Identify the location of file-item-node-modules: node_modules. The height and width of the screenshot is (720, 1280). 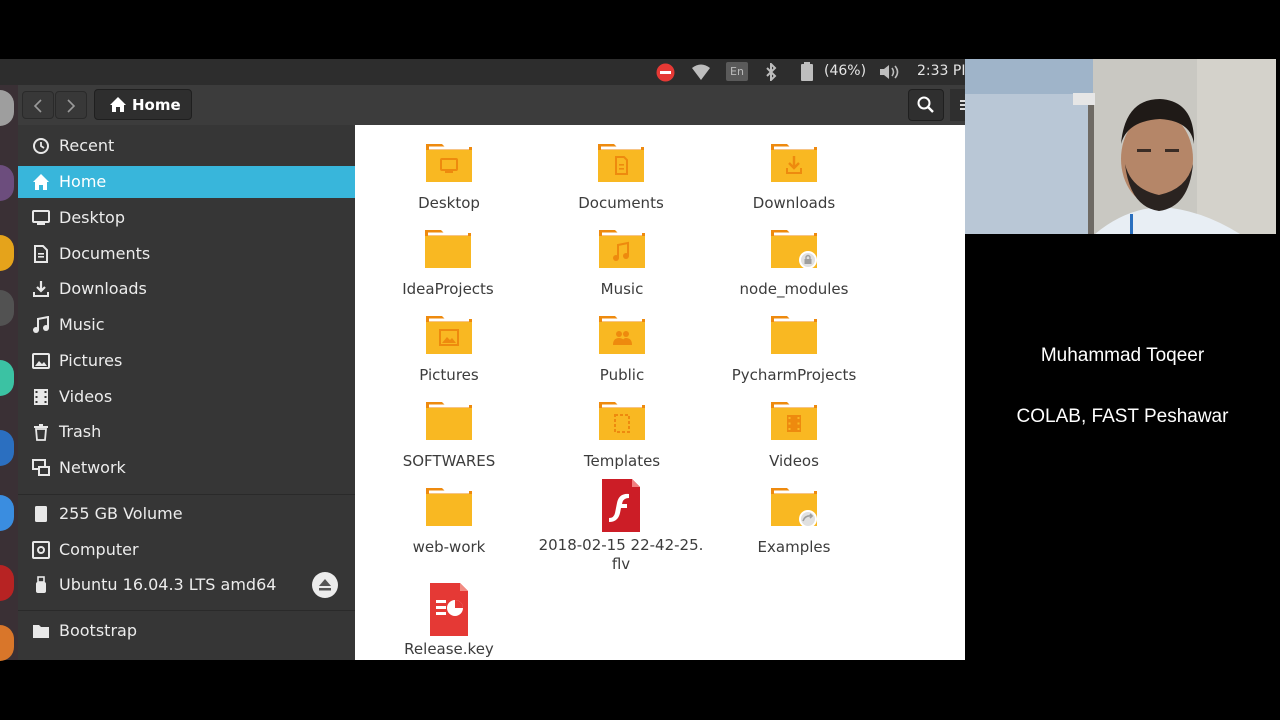
(794, 262).